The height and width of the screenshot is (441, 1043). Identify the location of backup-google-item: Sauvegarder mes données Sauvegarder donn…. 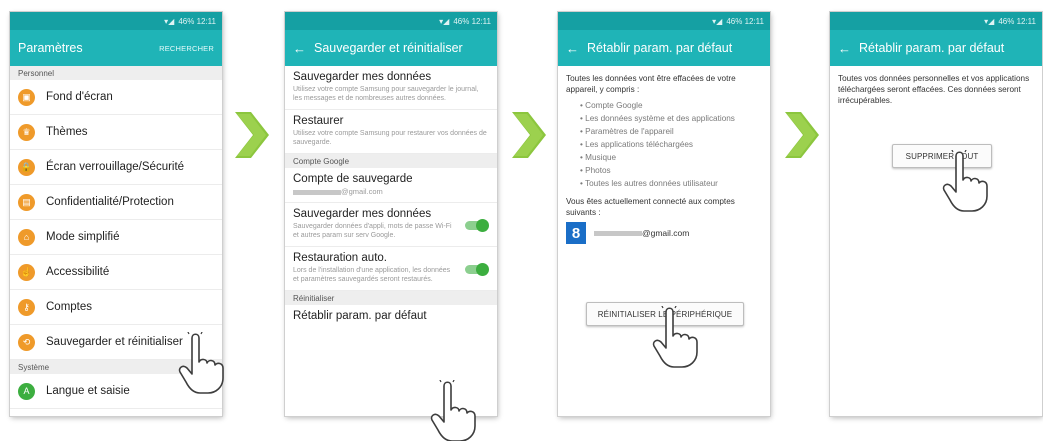
(391, 225).